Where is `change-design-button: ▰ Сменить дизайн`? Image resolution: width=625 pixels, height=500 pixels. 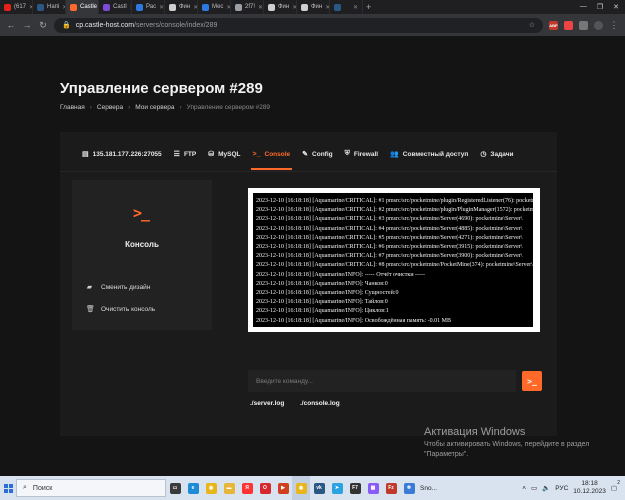
change-design-button: ▰ Сменить дизайн is located at coordinates (118, 287).